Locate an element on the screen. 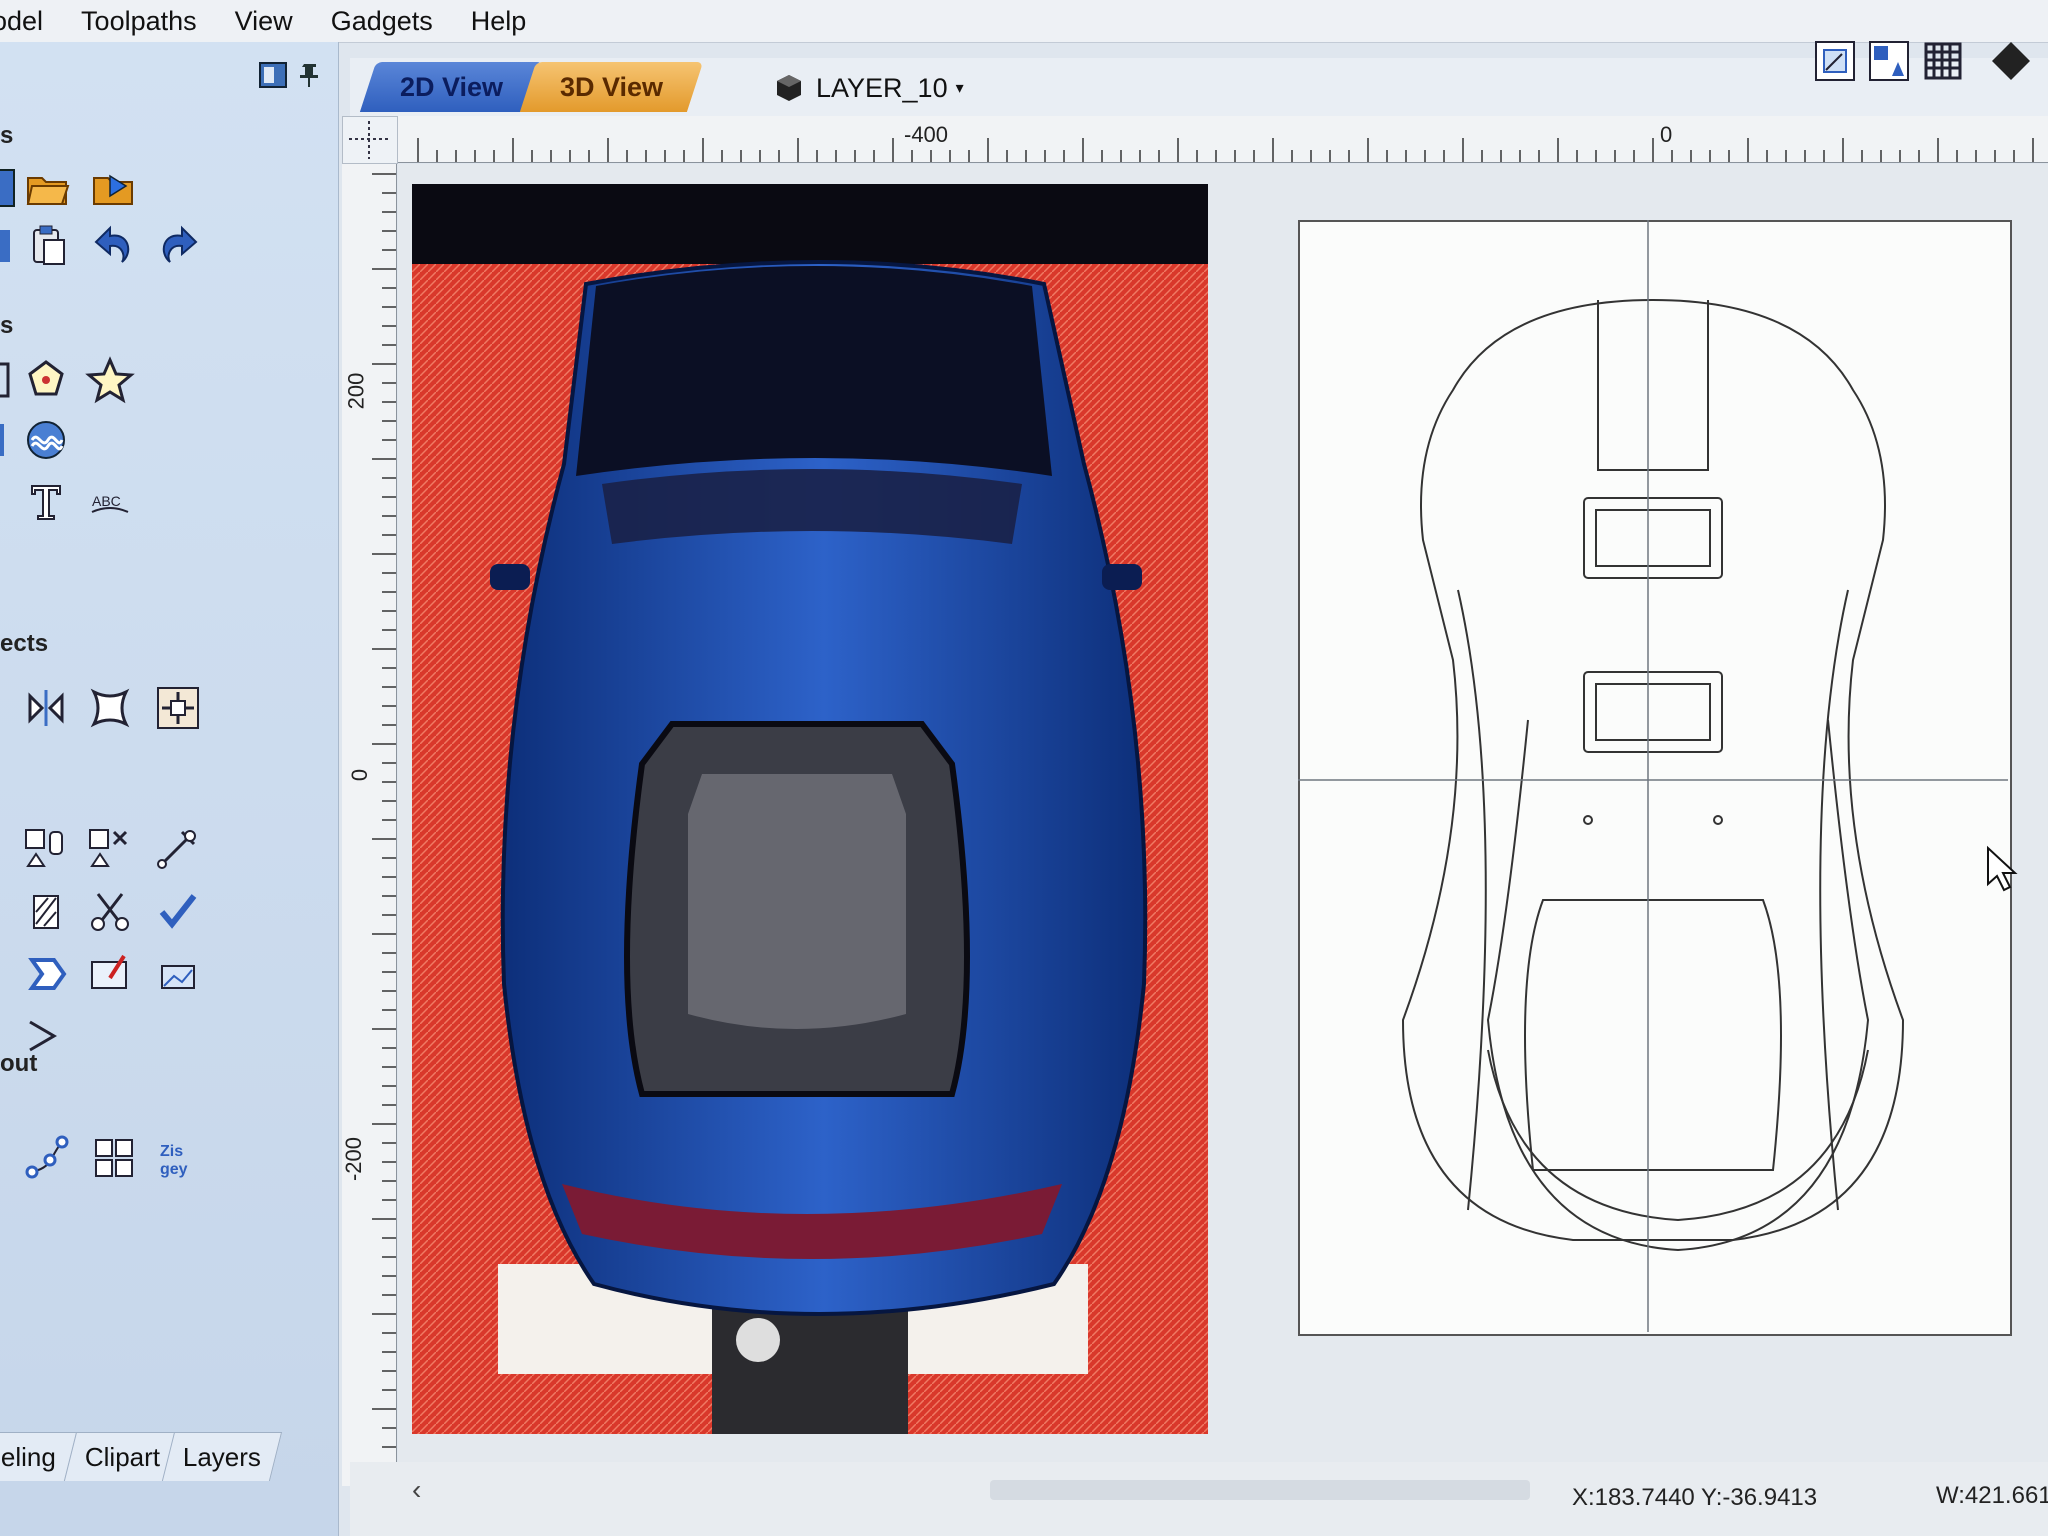 This screenshot has height=1536, width=2048. distort-icon is located at coordinates (110, 708).